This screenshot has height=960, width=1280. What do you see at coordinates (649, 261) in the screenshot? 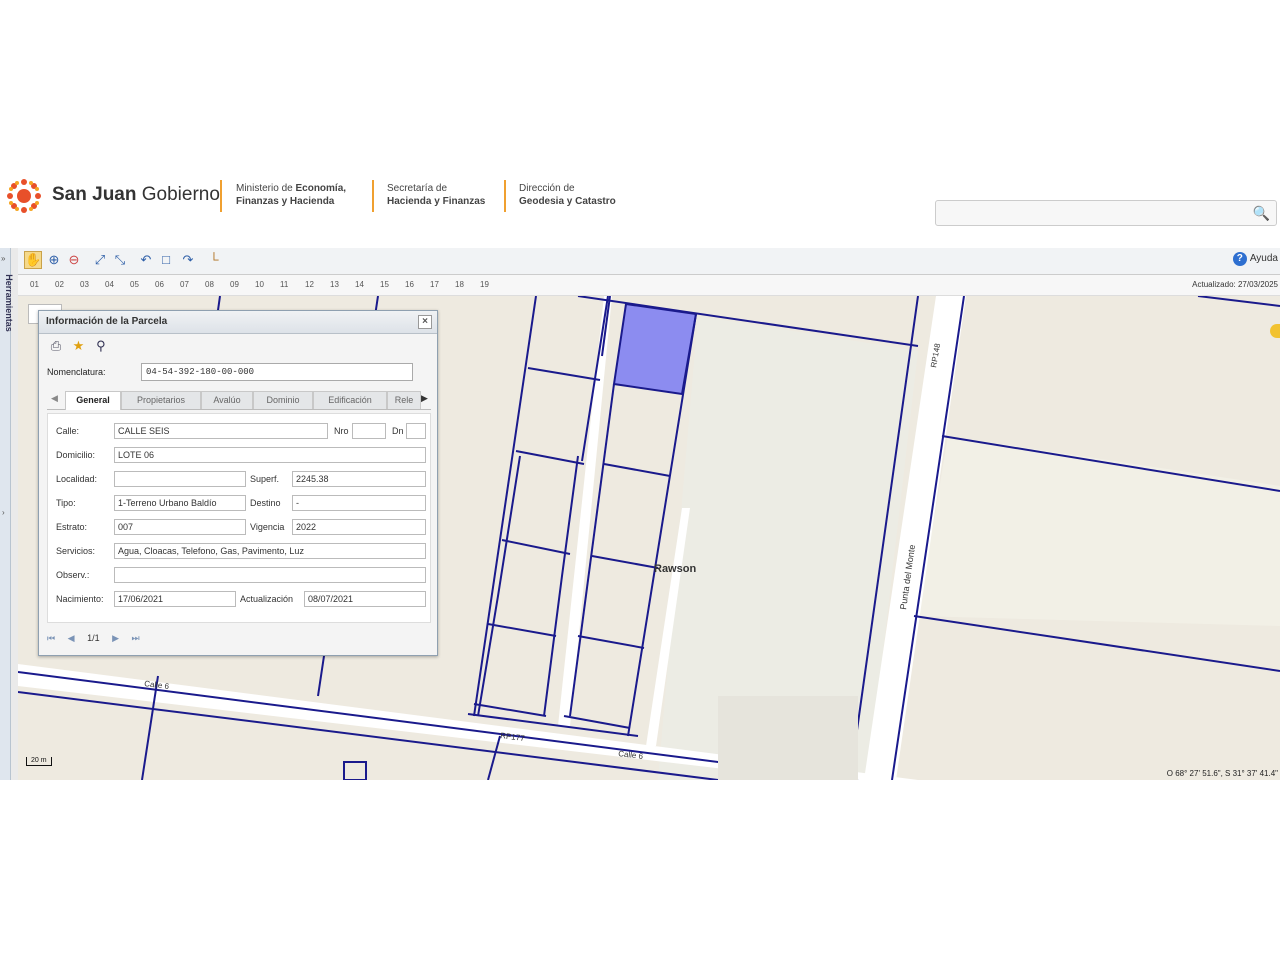
I see `map-toolbar: ✋ ⊕ ⊖ ⤢ ⤡ ↶ □ ↷ └ ? Ayuda` at bounding box center [649, 261].